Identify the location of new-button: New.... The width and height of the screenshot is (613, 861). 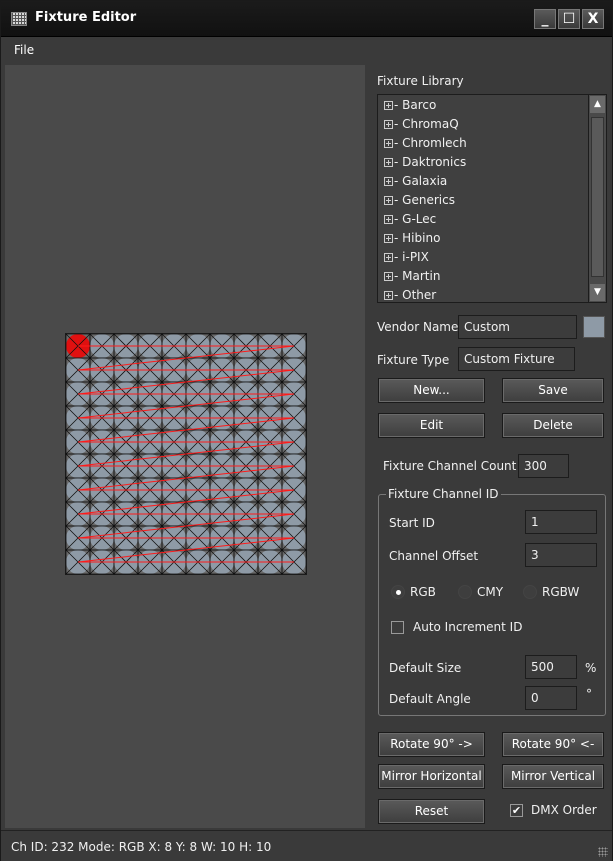
(431, 390).